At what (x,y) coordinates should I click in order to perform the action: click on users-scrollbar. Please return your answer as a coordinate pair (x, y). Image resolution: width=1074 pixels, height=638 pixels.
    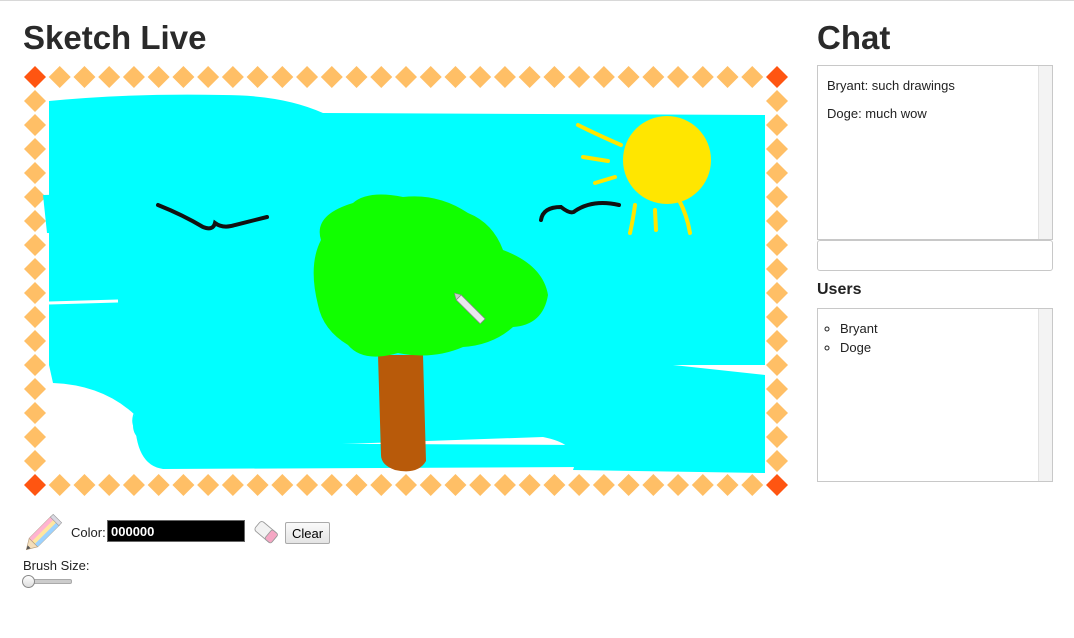
    Looking at the image, I should click on (1045, 395).